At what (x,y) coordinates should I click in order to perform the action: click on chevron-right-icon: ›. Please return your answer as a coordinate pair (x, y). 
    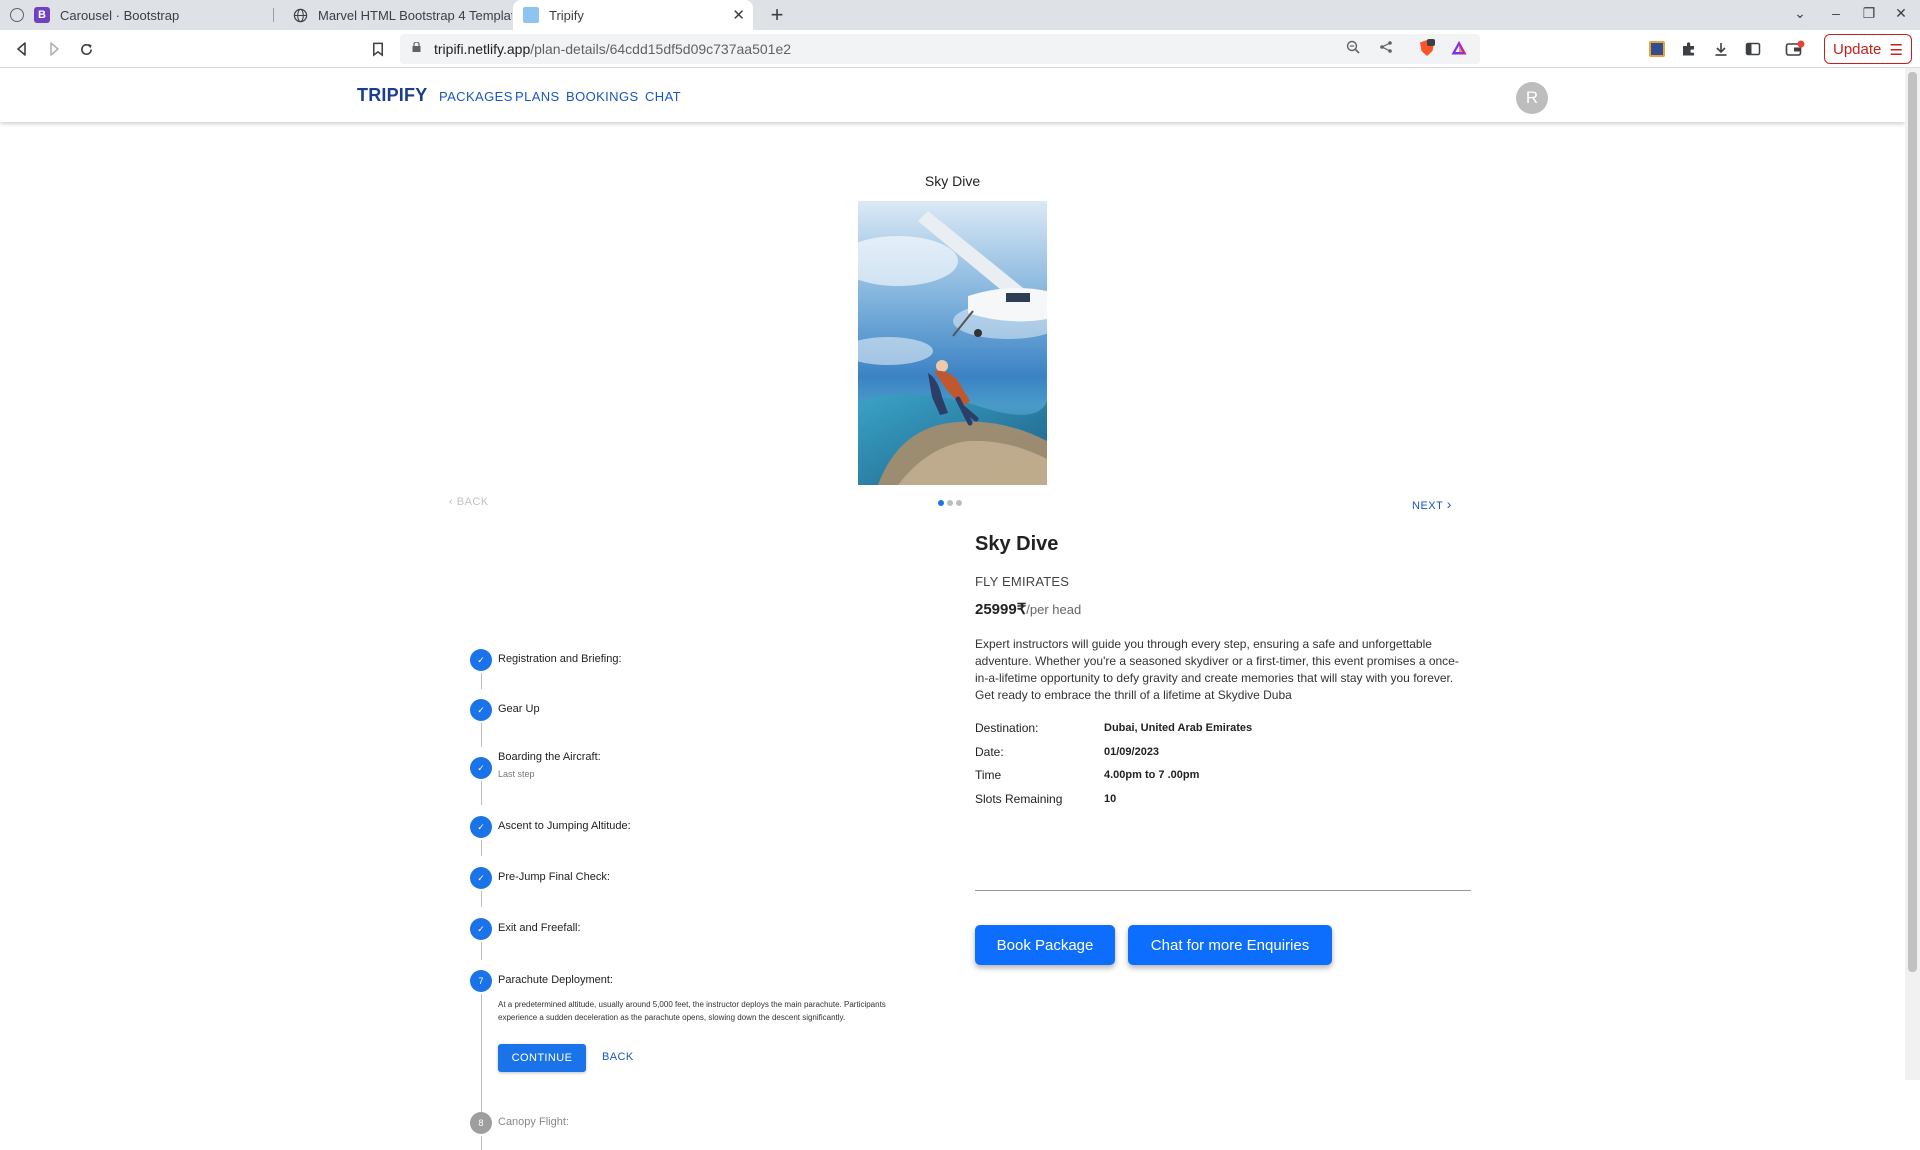
    Looking at the image, I should click on (1449, 504).